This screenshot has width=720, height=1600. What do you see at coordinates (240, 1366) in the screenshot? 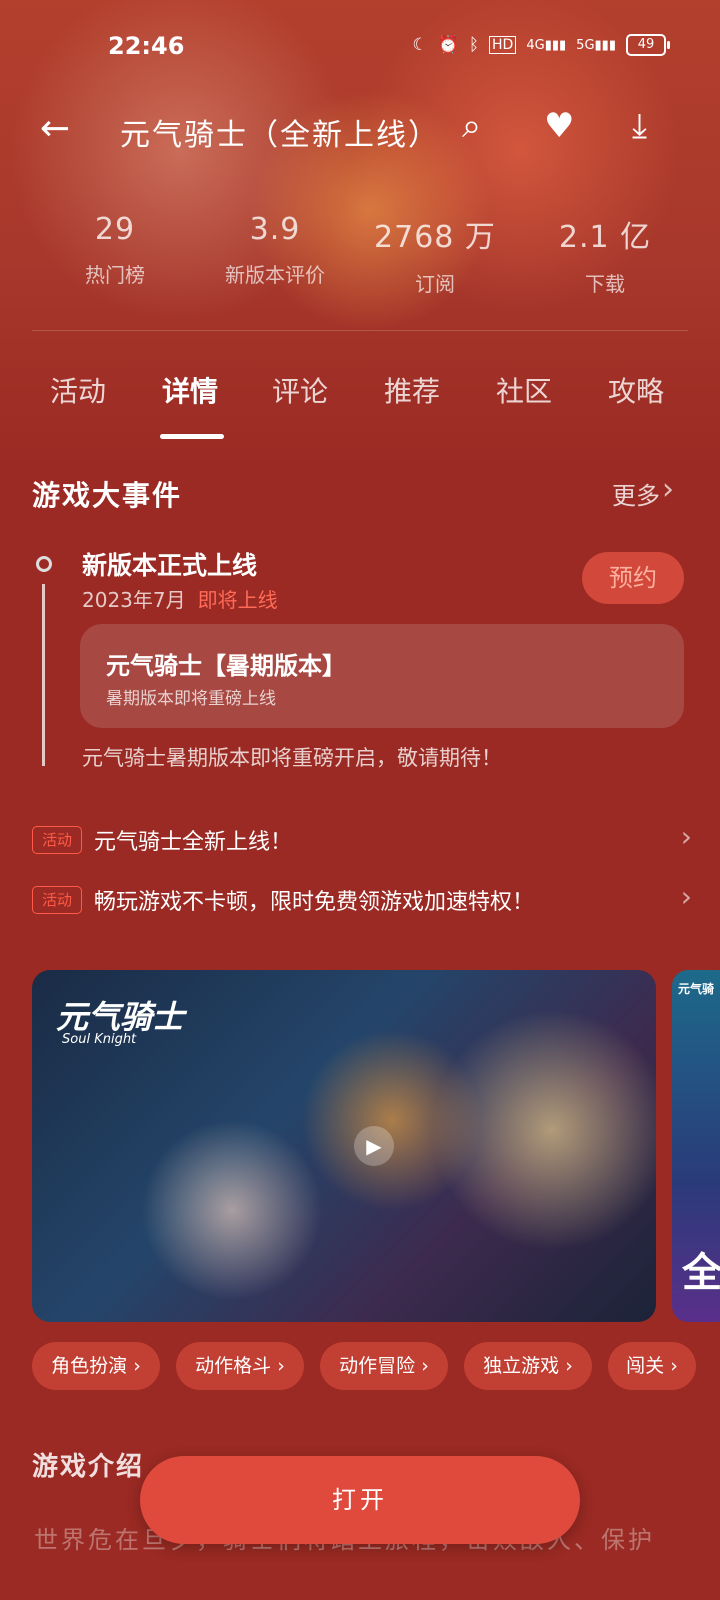
I see `tag-chip: 动作格斗 ›` at bounding box center [240, 1366].